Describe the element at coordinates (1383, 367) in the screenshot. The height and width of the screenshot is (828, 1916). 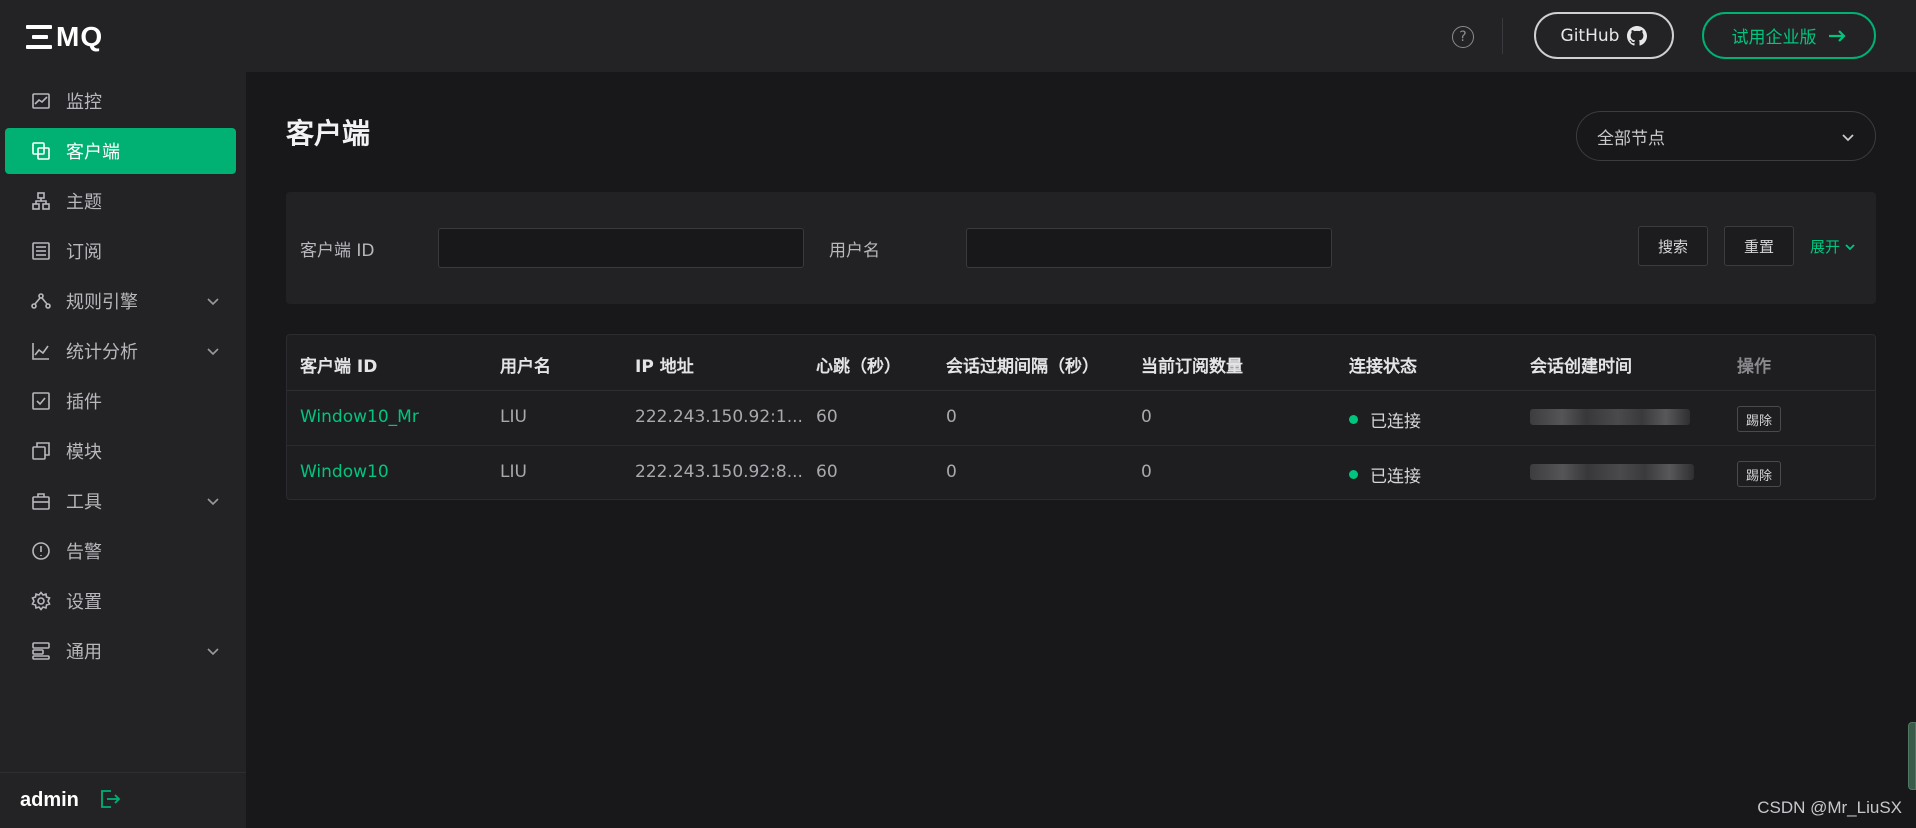
I see `column-header: 连接状态` at that location.